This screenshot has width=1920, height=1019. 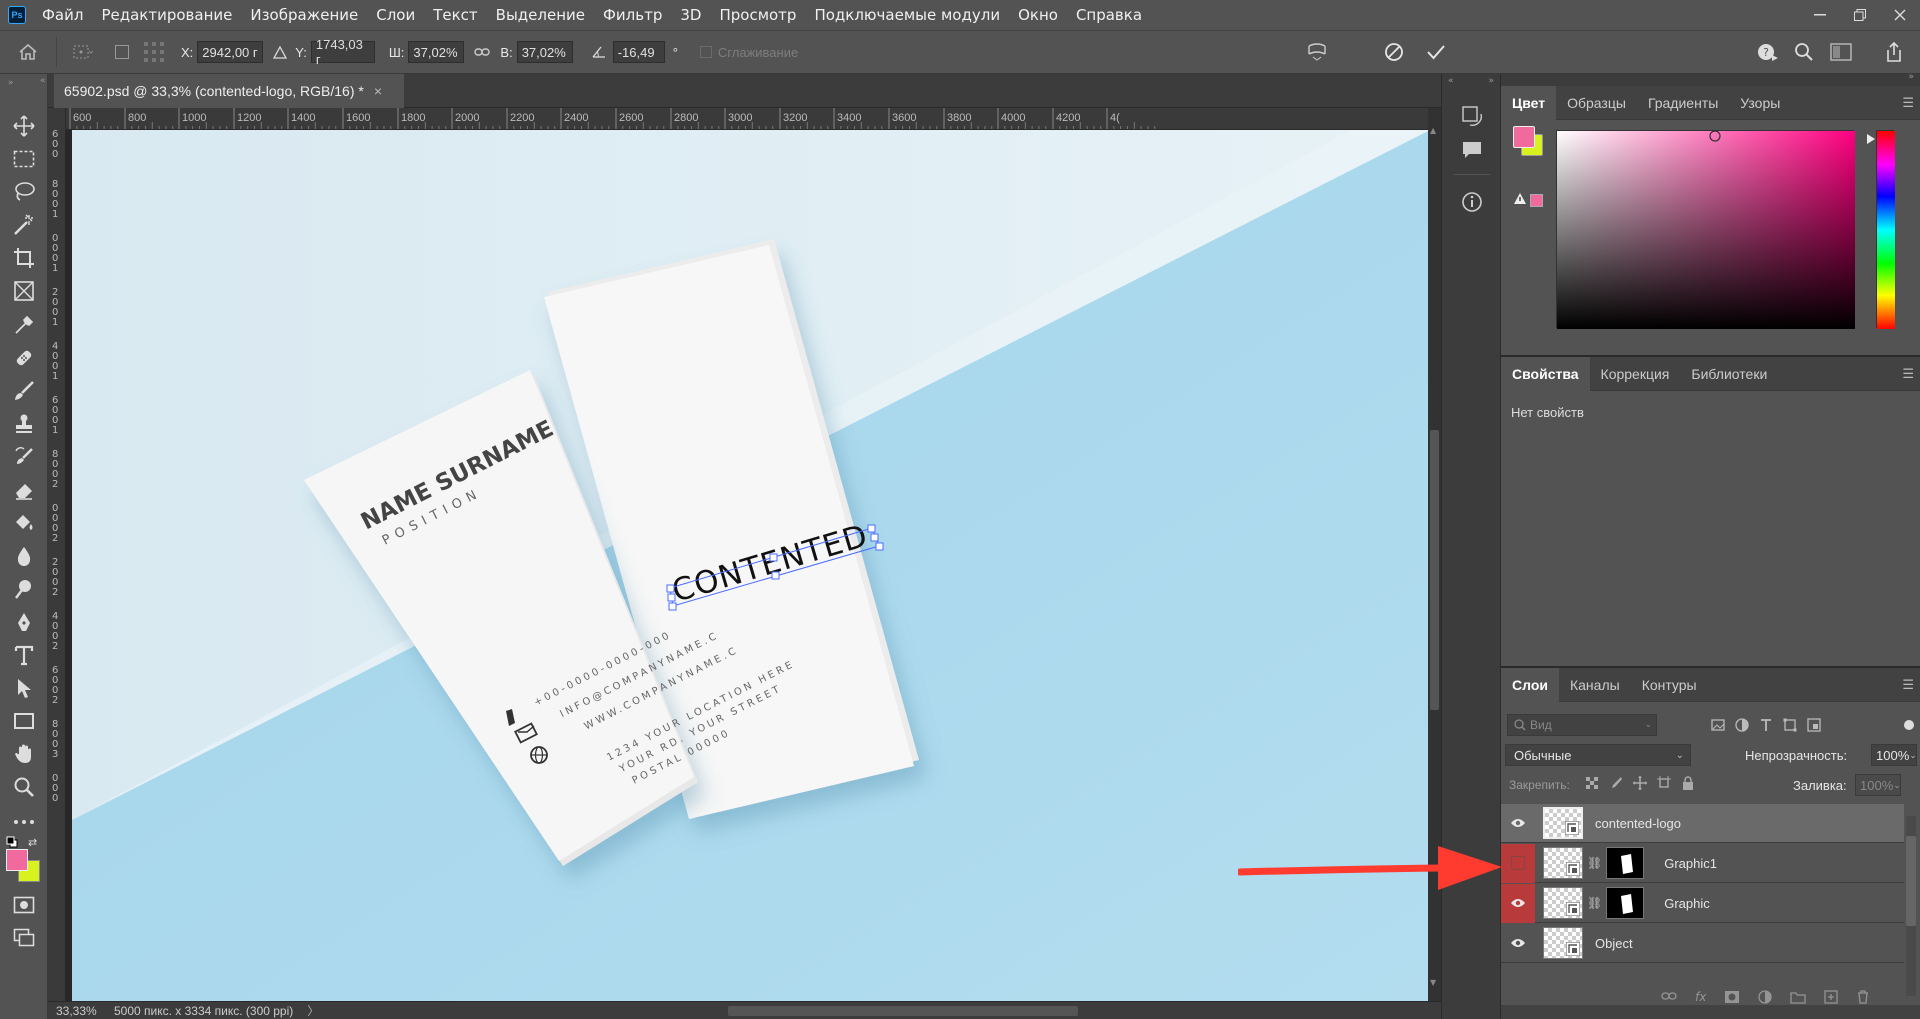 I want to click on lock-transparency-icon, so click(x=1592, y=783).